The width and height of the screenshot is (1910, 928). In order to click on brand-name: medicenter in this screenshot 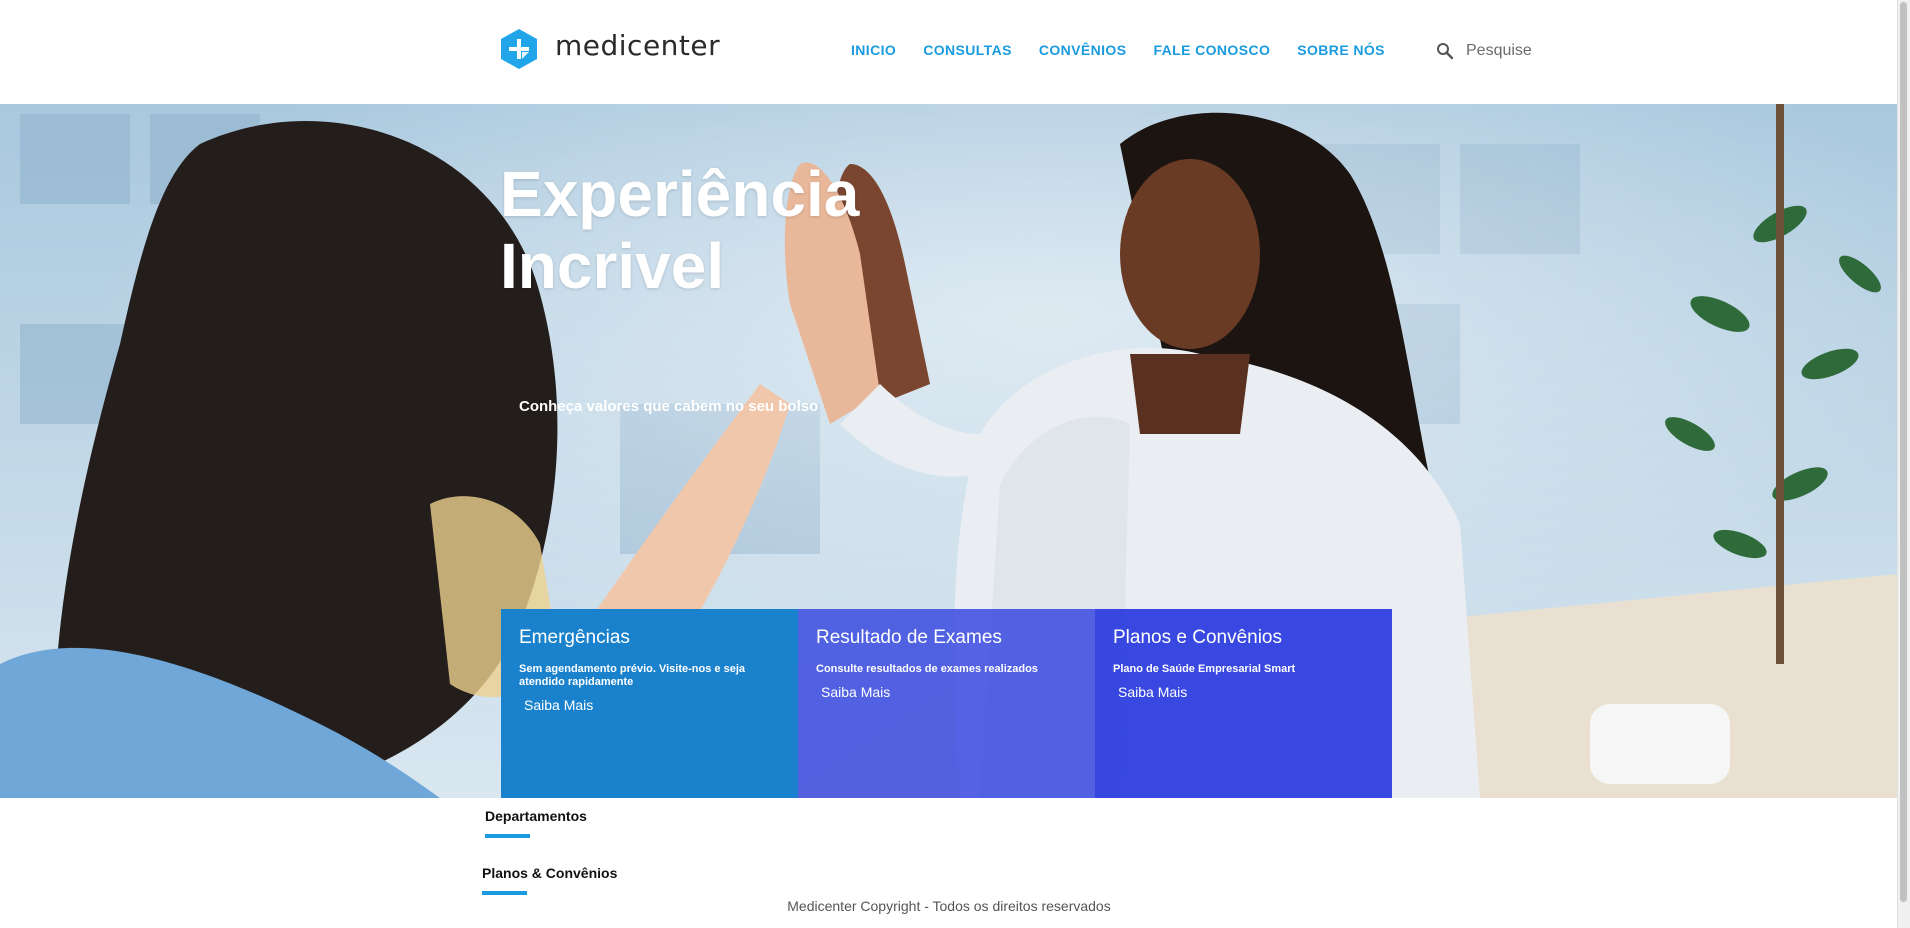, I will do `click(638, 45)`.